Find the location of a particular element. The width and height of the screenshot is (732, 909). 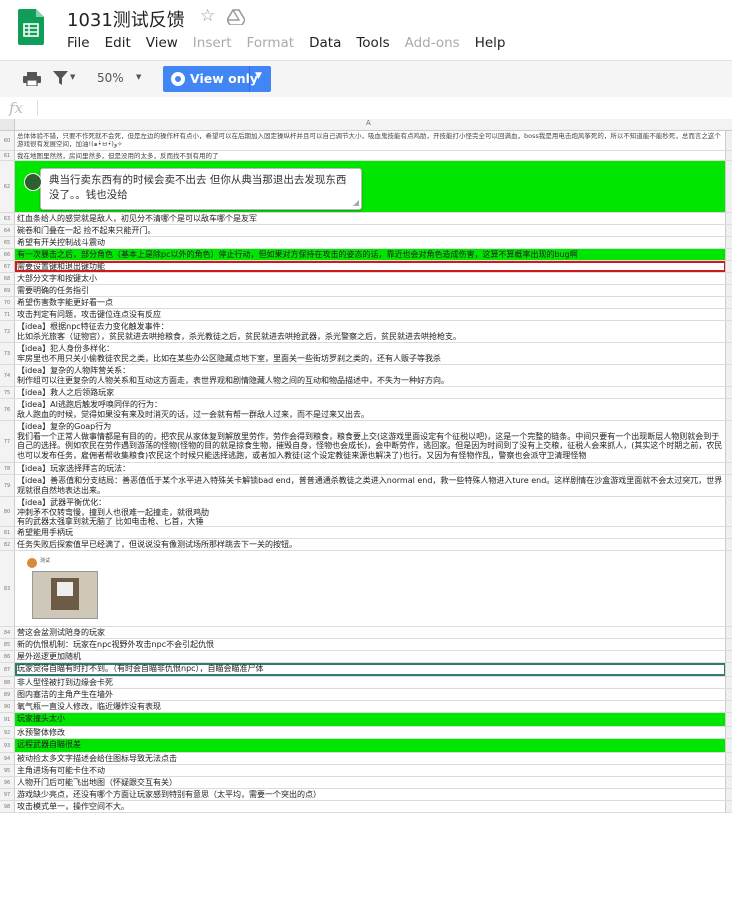

row-number: 73 is located at coordinates (7, 353).